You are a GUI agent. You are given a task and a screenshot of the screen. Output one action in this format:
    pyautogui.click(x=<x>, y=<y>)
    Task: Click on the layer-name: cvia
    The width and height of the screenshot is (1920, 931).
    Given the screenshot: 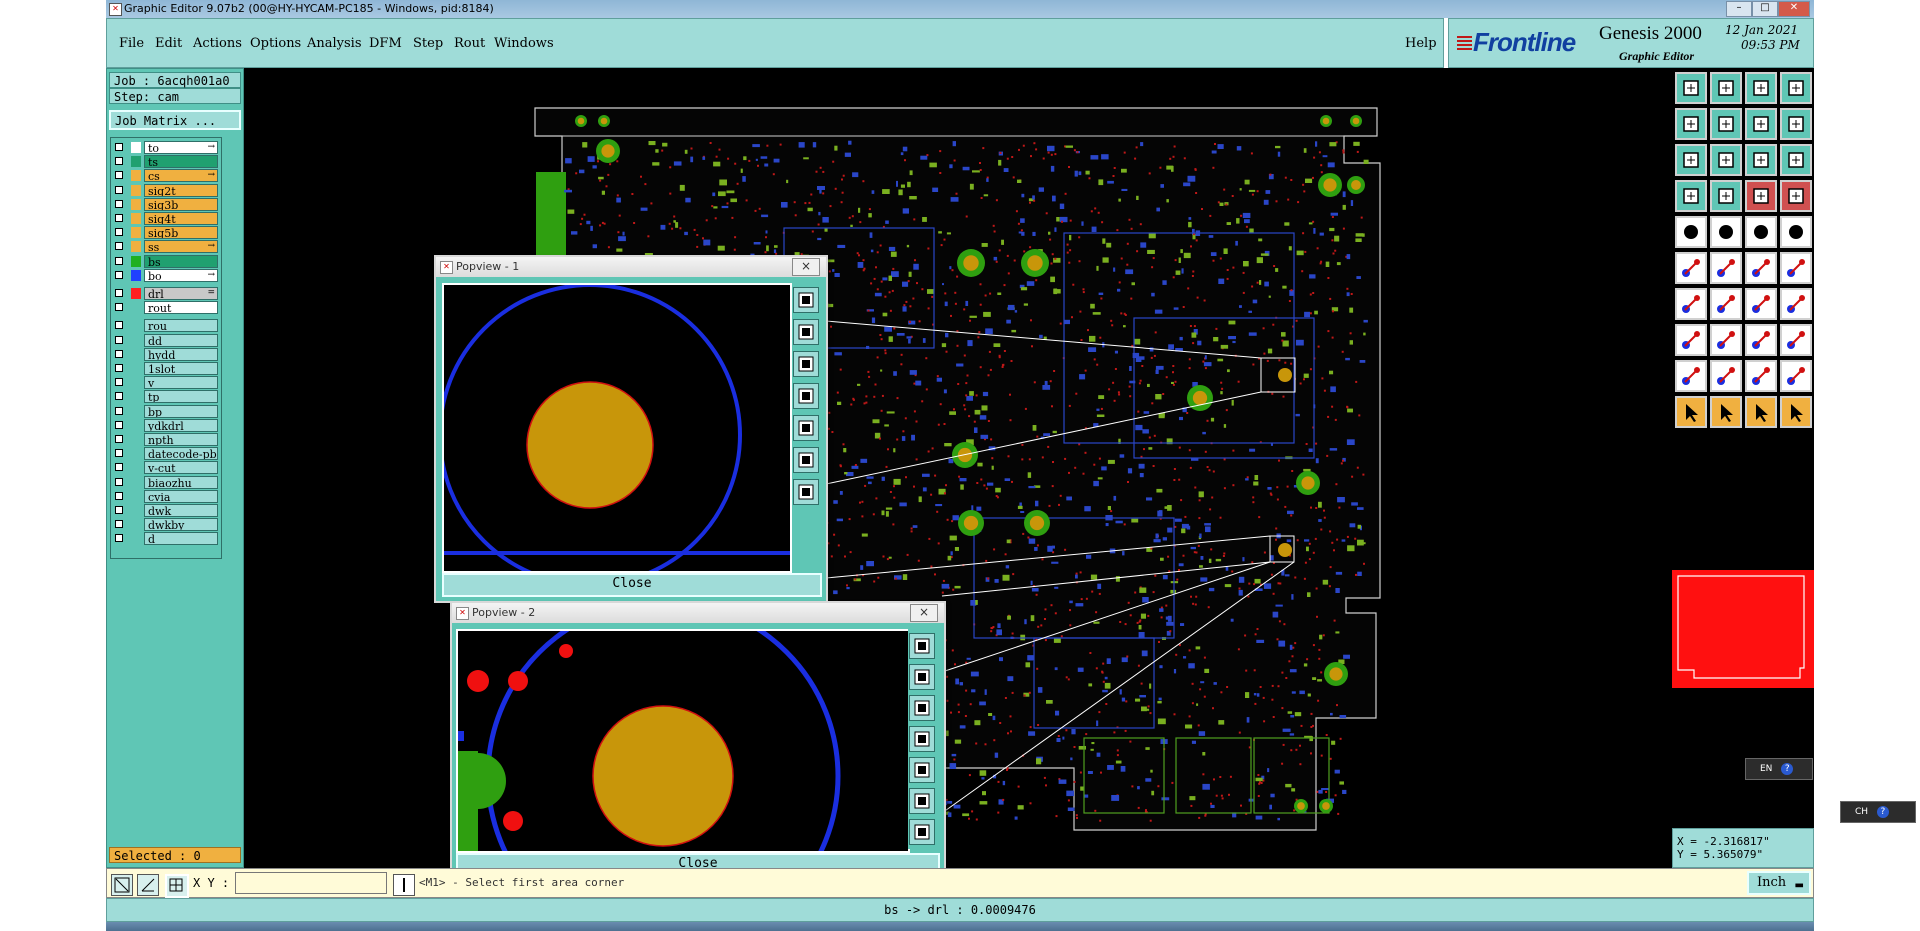 What is the action you would take?
    pyautogui.click(x=181, y=496)
    